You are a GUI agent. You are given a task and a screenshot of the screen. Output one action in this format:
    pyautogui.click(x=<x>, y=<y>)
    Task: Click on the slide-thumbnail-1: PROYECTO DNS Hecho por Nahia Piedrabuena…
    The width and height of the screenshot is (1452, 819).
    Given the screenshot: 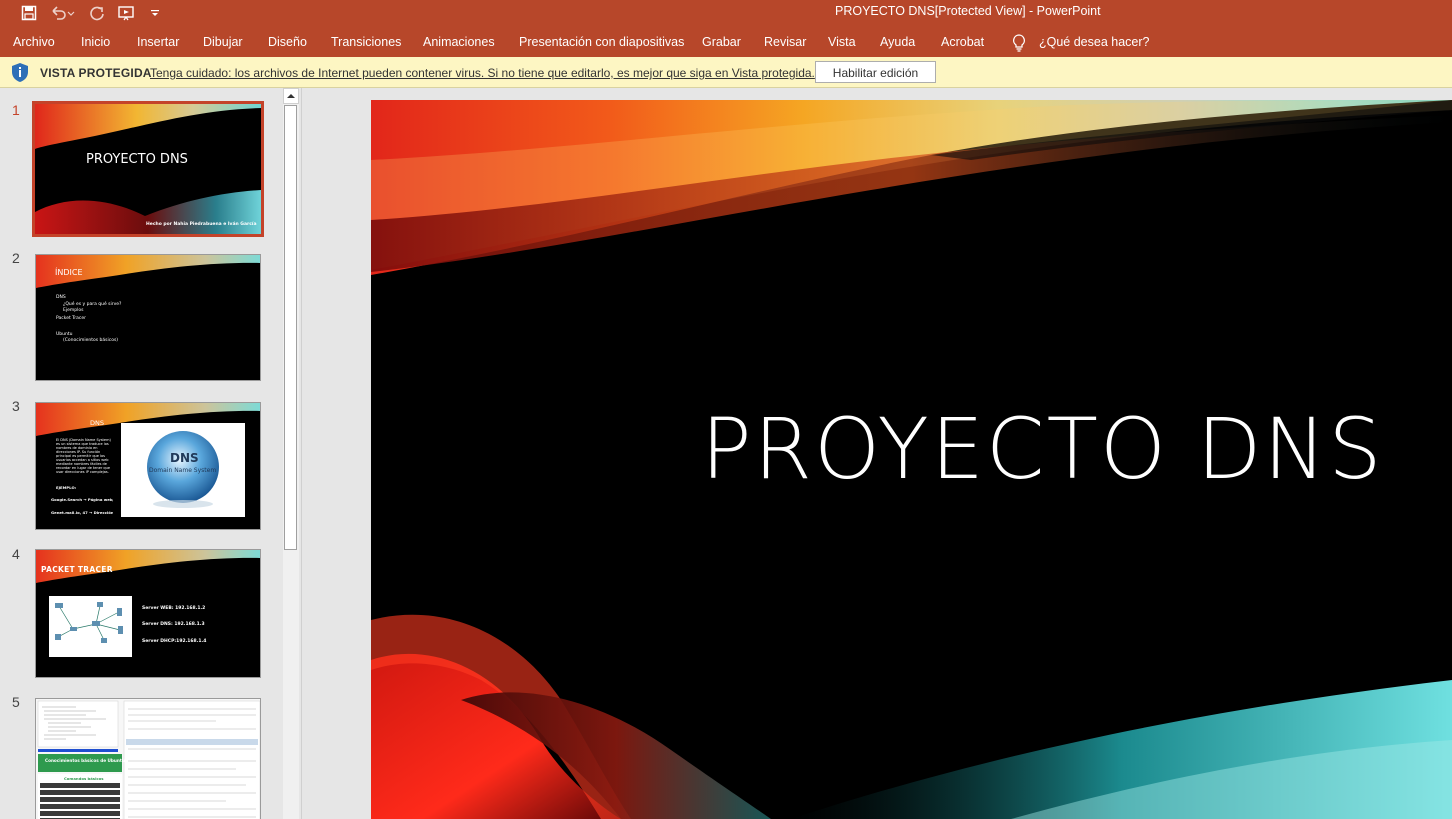 What is the action you would take?
    pyautogui.click(x=148, y=169)
    